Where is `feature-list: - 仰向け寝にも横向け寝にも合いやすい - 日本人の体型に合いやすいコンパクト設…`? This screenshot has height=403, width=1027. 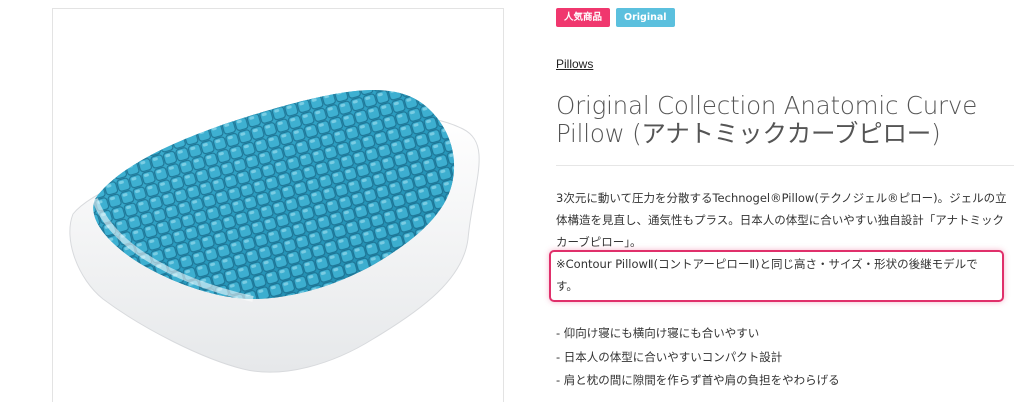
feature-list: - 仰向け寝にも横向け寝にも合いやすい - 日本人の体型に合いやすいコンパクト設… is located at coordinates (698, 357).